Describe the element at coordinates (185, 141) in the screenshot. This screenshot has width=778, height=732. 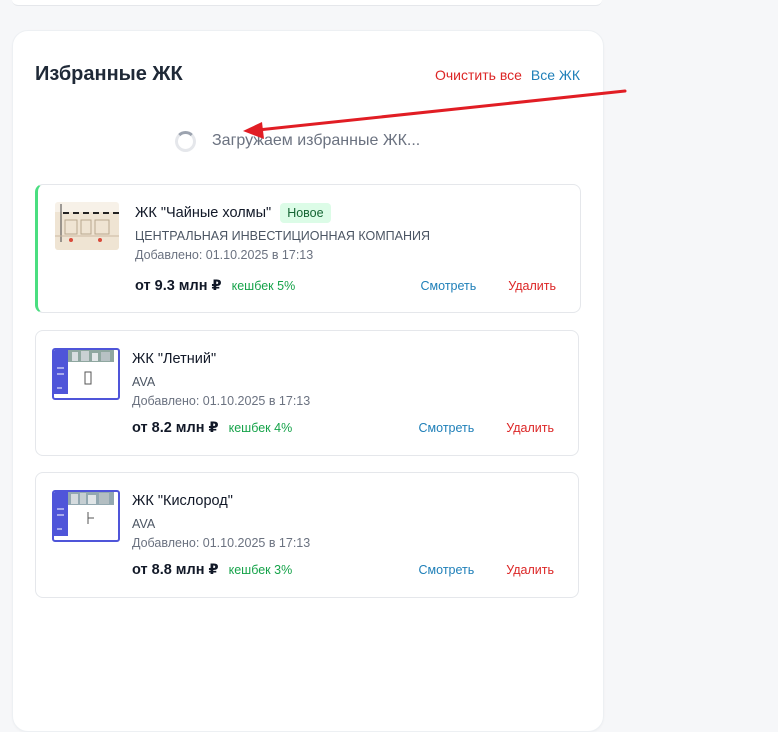
I see `spinner-icon` at that location.